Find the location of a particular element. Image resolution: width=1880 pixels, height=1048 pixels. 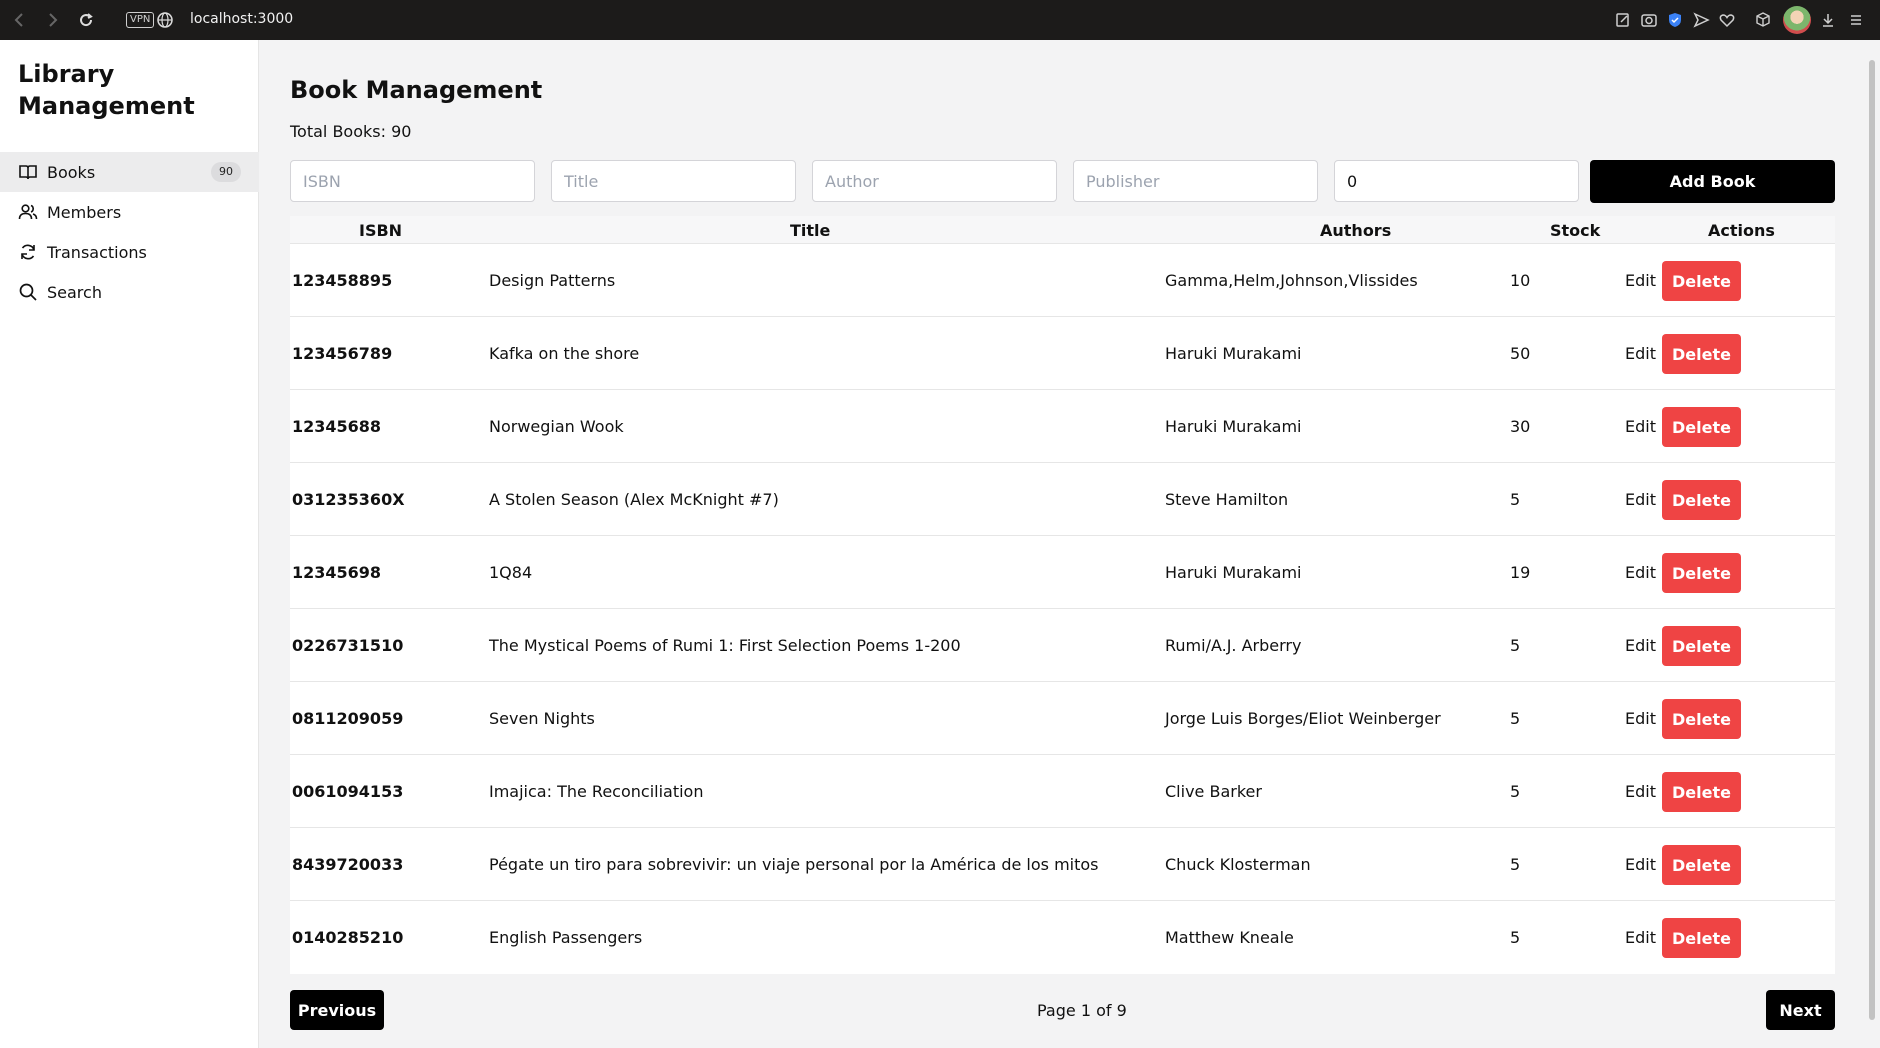

vpn-badge: VPN is located at coordinates (140, 20).